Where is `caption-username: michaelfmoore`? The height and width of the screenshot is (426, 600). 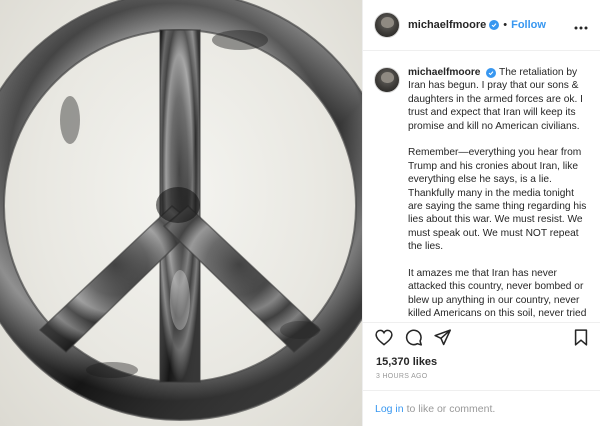 caption-username: michaelfmoore is located at coordinates (444, 72).